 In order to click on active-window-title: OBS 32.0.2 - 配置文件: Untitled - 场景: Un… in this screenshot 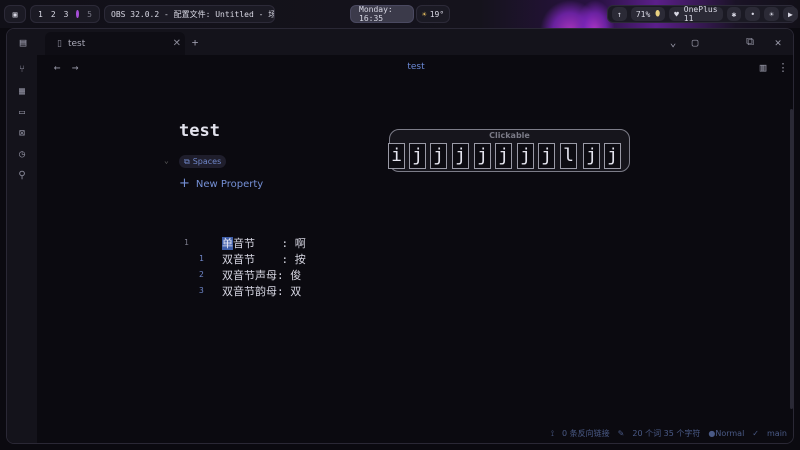, I will do `click(189, 14)`.